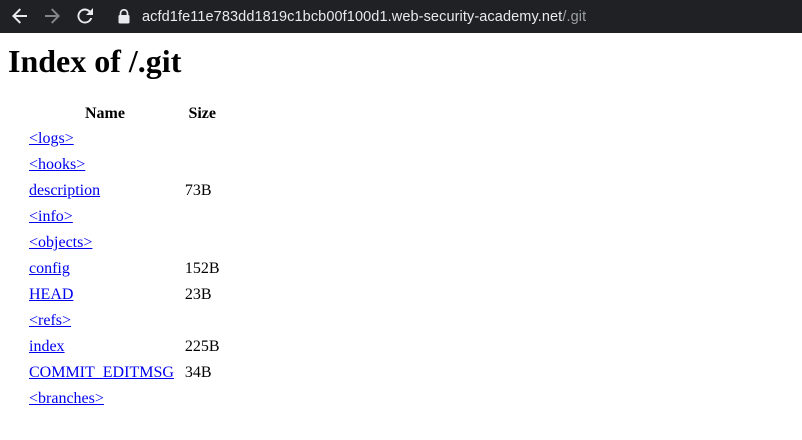 The image size is (802, 440). I want to click on table-row: <logs>, so click(124, 139).